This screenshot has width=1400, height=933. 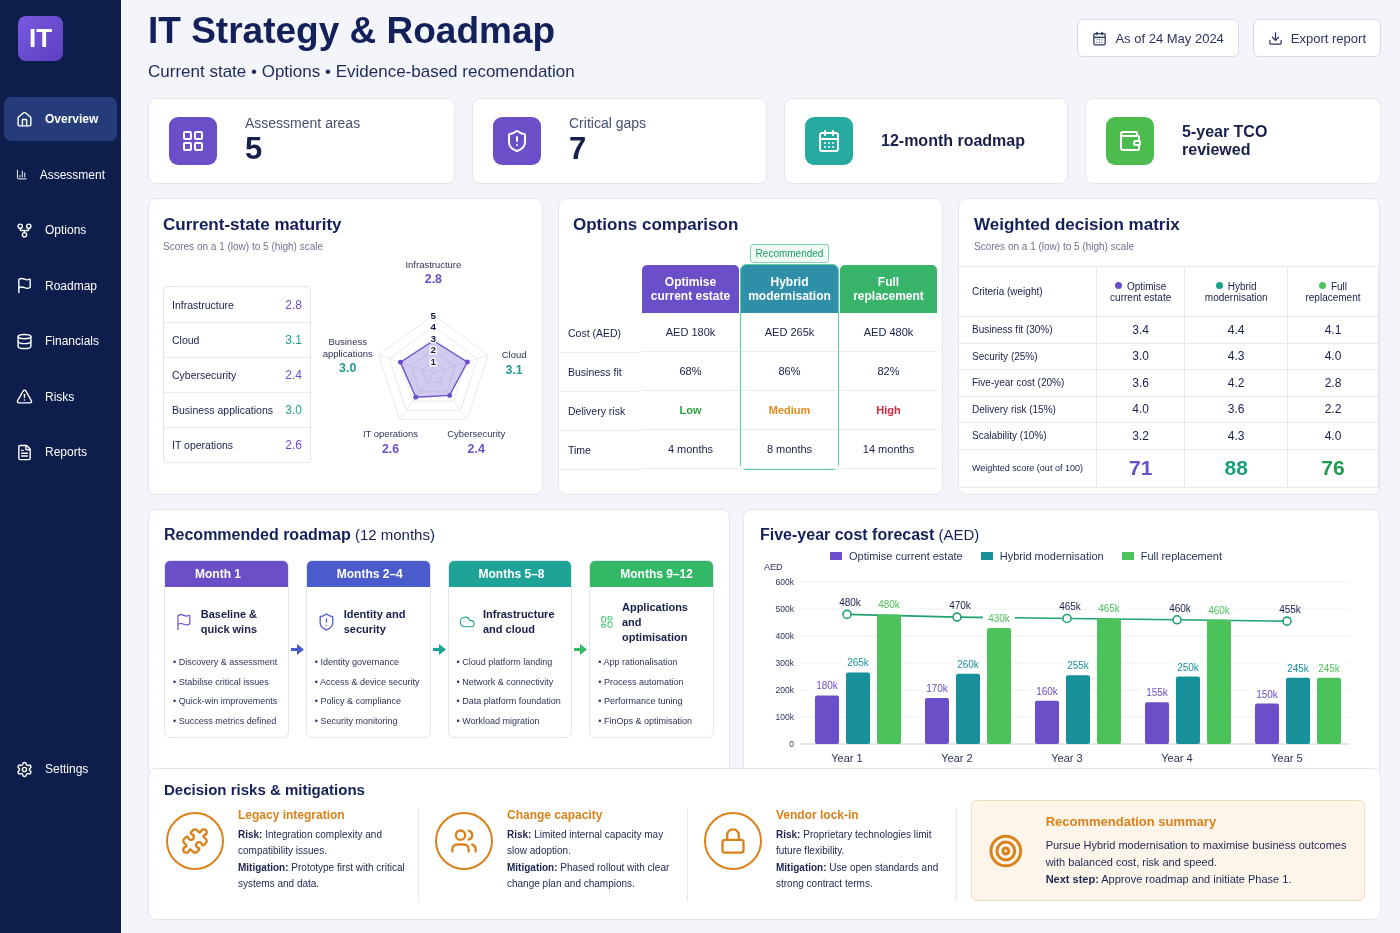 I want to click on area-score: 2.8, so click(x=293, y=304).